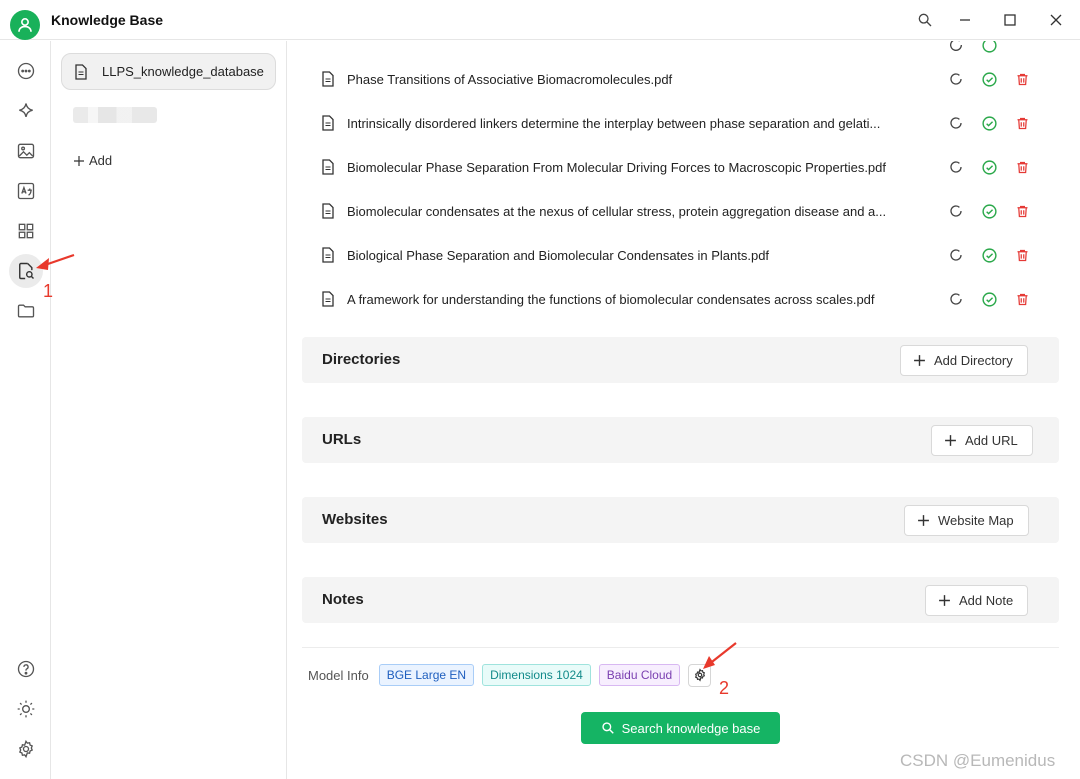 This screenshot has width=1080, height=779. I want to click on blurred-item, so click(115, 115).